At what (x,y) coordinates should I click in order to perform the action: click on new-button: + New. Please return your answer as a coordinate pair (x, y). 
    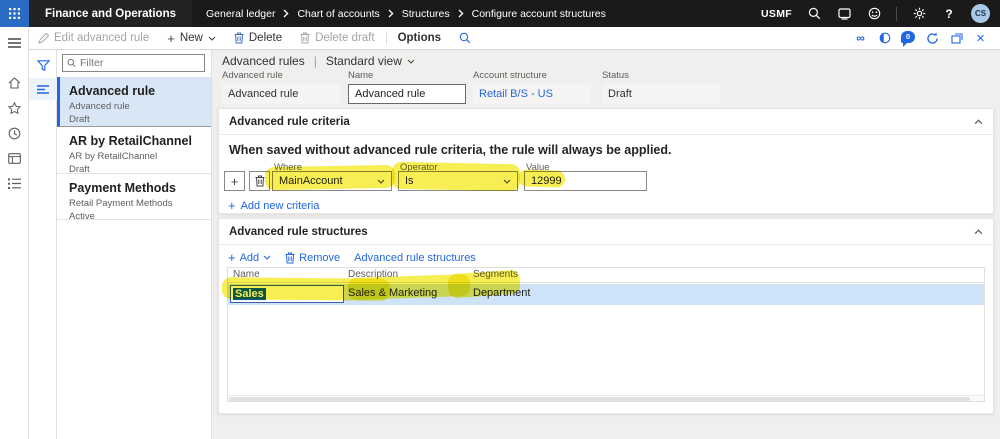
    Looking at the image, I should click on (191, 38).